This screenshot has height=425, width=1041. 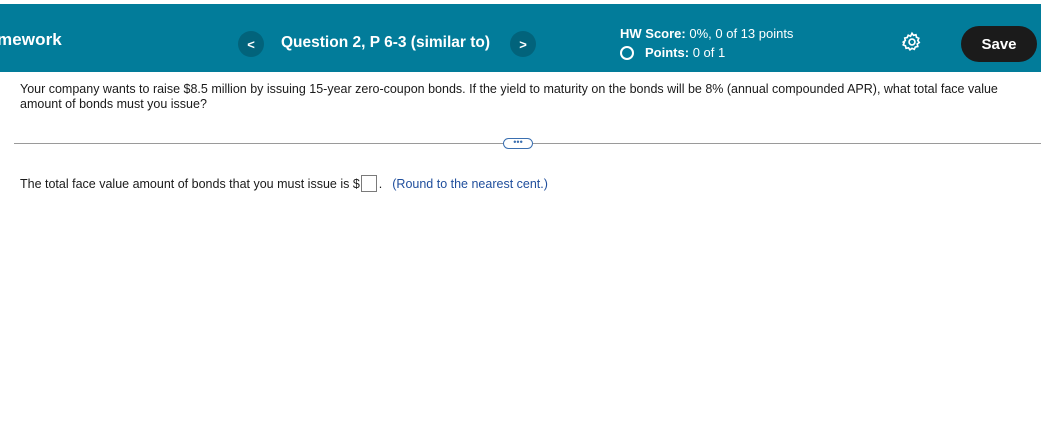 I want to click on chevron-left-icon: <, so click(x=251, y=44).